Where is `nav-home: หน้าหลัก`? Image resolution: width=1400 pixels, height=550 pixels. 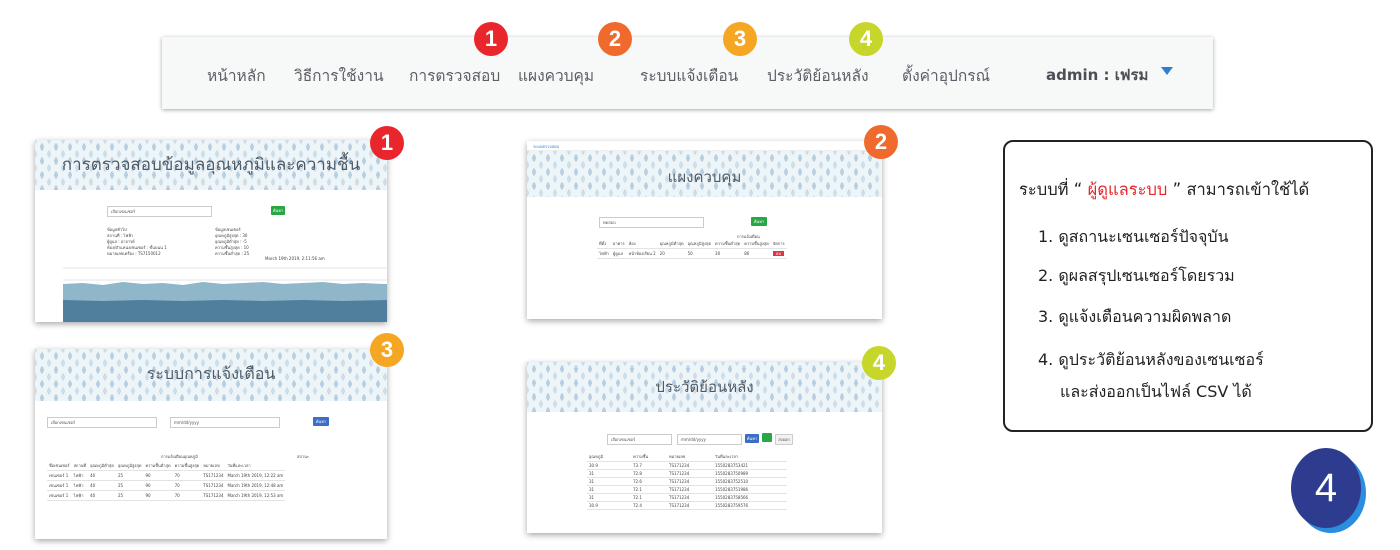 nav-home: หน้าหลัก is located at coordinates (236, 75).